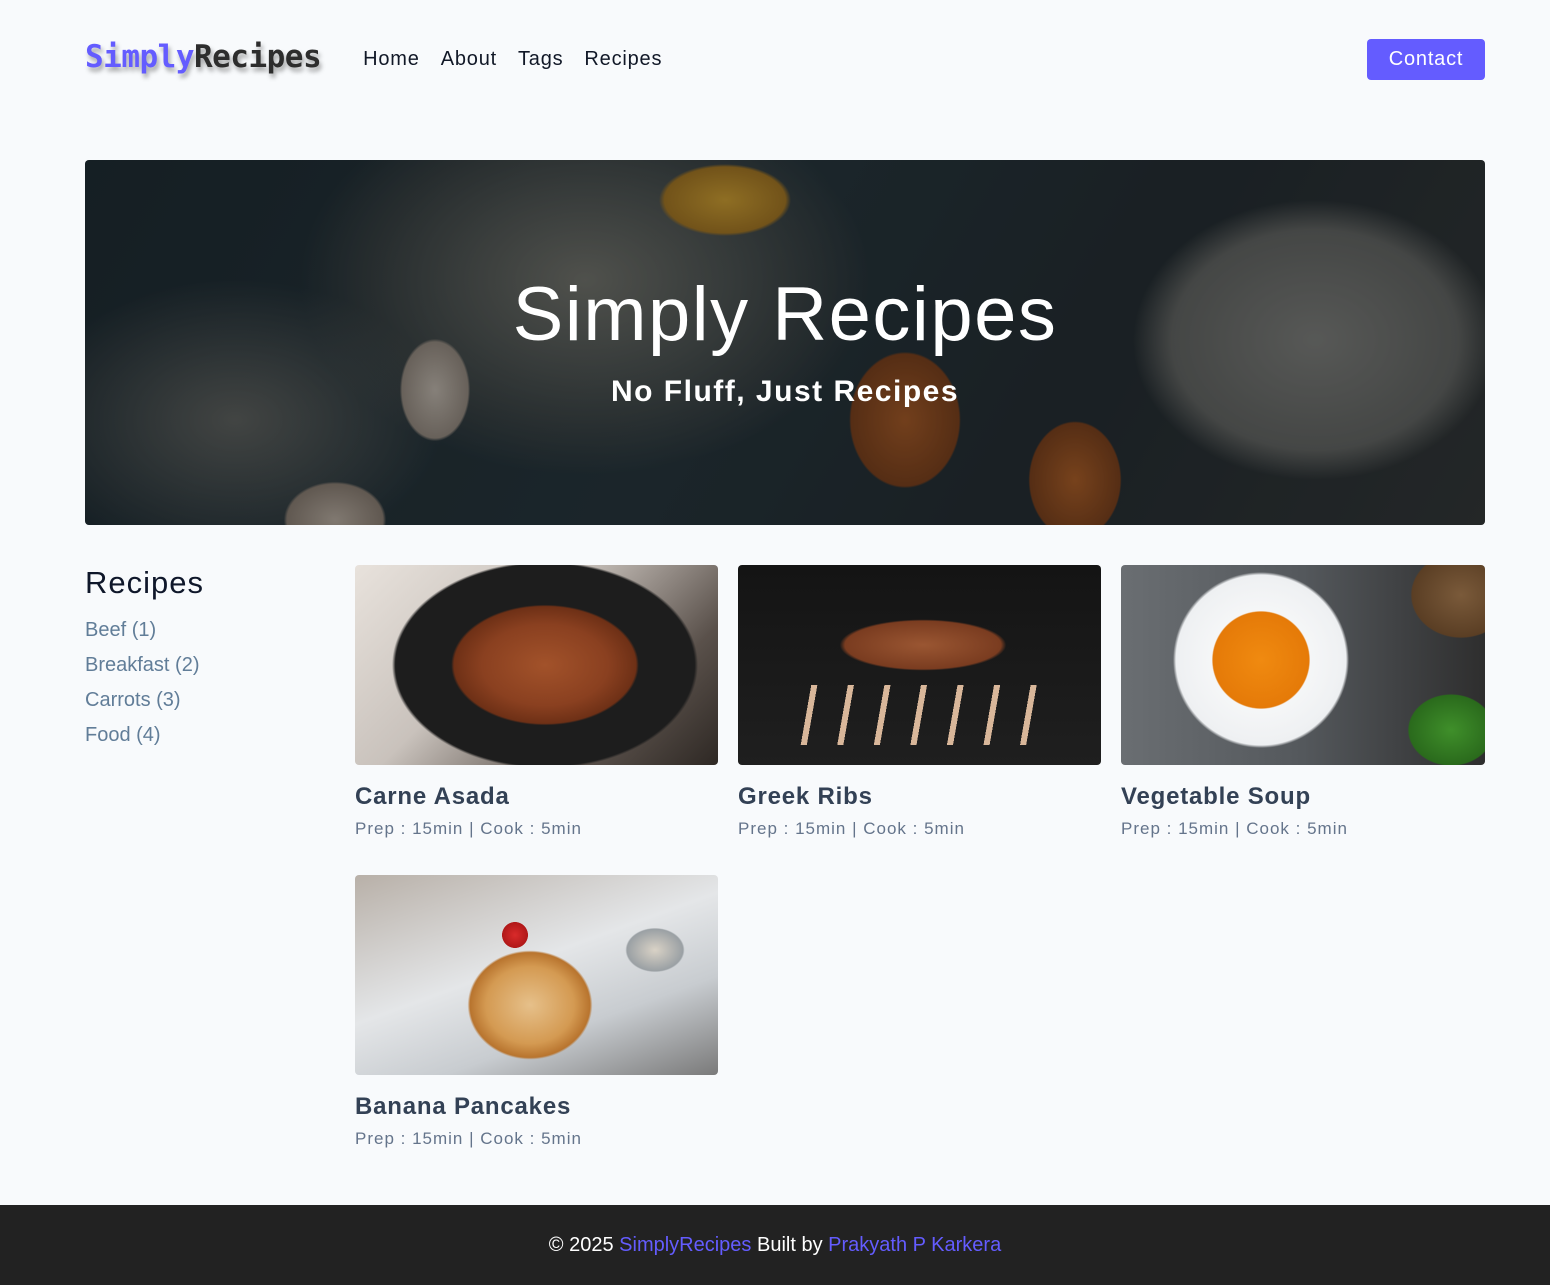  Describe the element at coordinates (919, 665) in the screenshot. I see `recipe-image-greek-ribs` at that location.